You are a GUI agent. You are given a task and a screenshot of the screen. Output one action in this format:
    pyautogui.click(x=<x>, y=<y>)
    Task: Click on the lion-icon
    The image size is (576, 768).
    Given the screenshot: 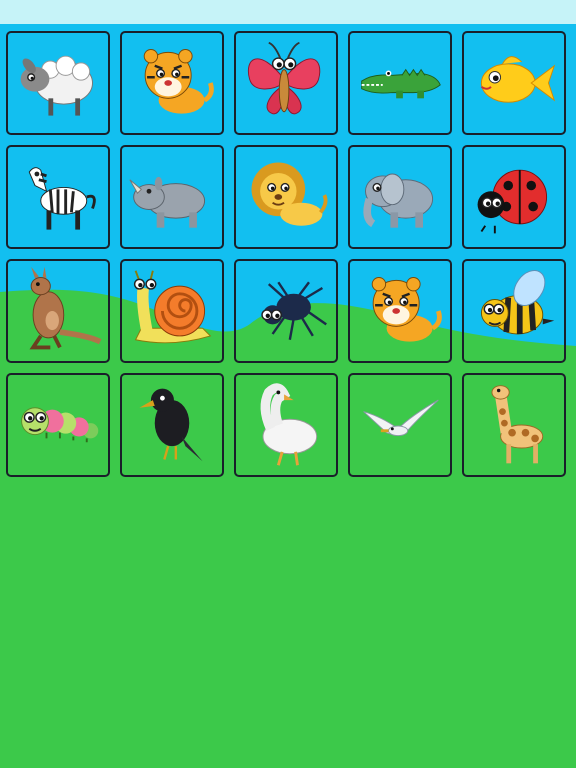 What is the action you would take?
    pyautogui.click(x=289, y=194)
    